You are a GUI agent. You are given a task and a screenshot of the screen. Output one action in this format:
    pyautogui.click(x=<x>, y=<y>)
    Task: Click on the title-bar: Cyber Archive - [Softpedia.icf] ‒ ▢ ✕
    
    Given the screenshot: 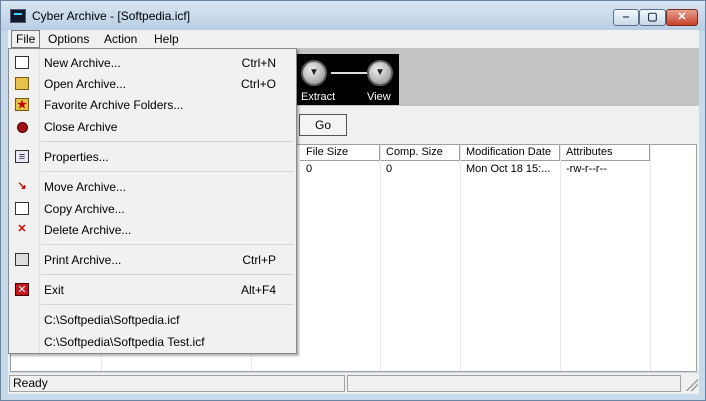 What is the action you would take?
    pyautogui.click(x=353, y=16)
    